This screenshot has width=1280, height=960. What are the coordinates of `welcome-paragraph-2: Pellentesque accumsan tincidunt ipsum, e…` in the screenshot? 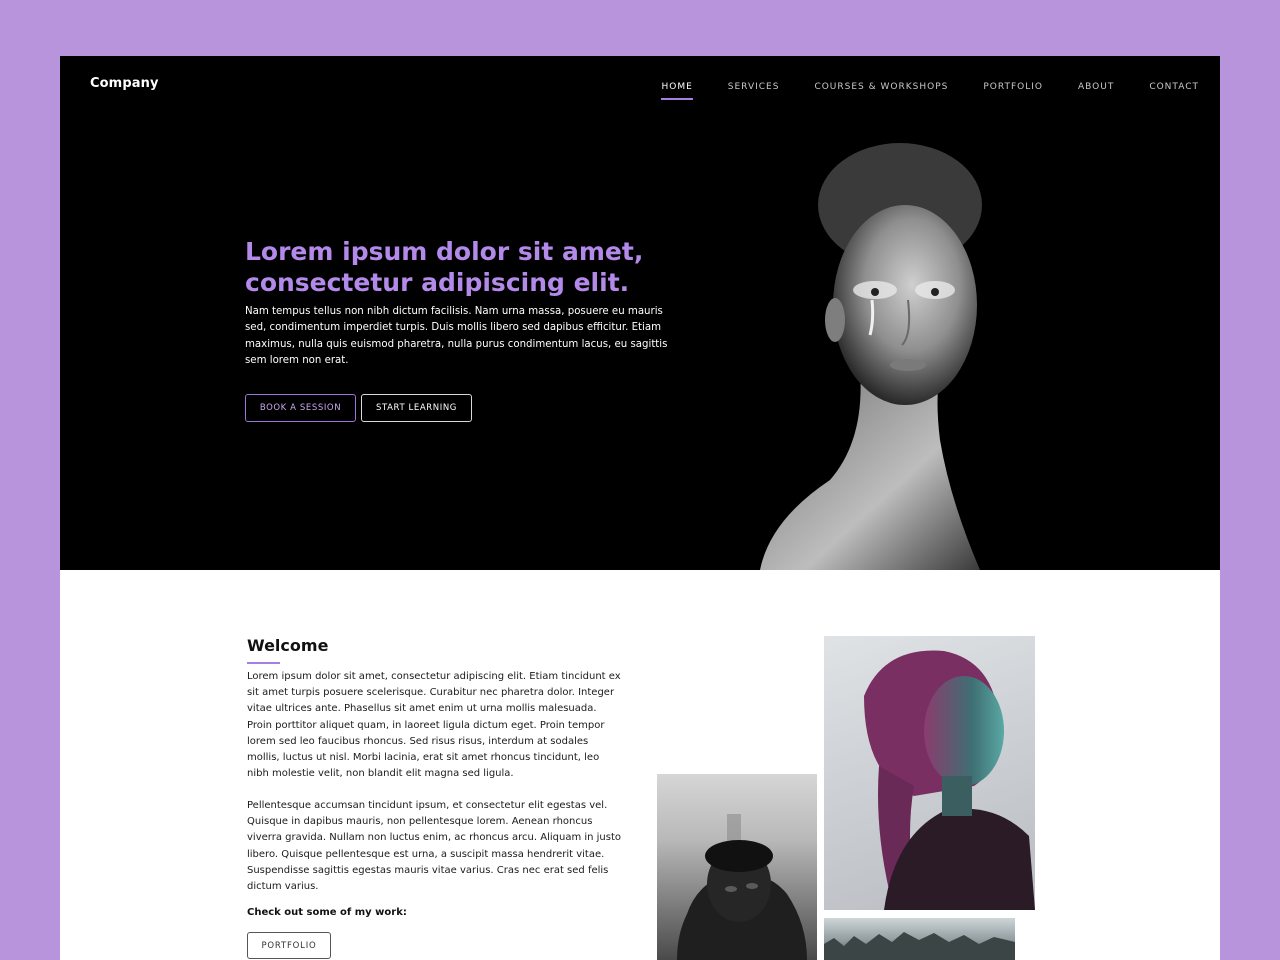 It's located at (434, 846).